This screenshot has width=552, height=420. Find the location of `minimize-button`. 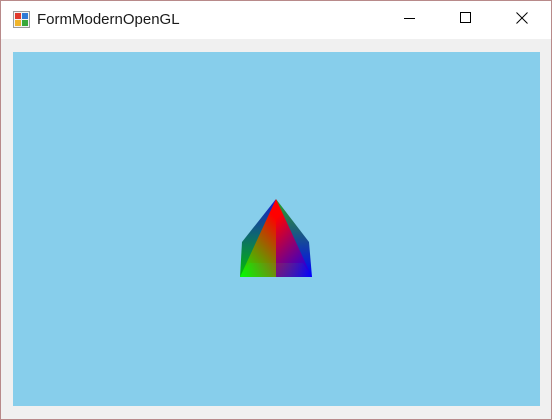

minimize-button is located at coordinates (410, 20).